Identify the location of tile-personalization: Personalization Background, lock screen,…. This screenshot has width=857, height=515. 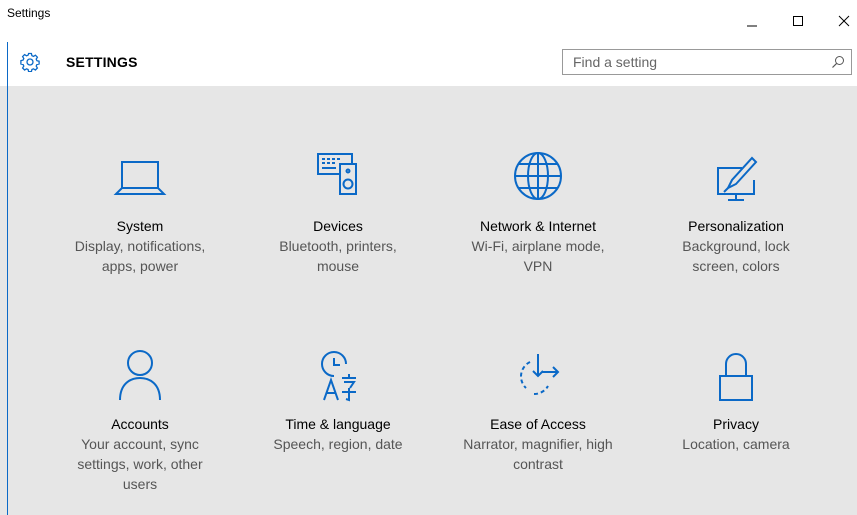
(736, 213).